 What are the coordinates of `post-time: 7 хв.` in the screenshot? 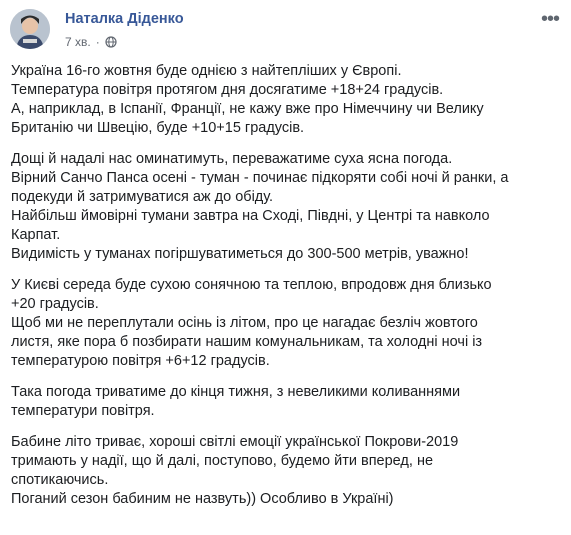 It's located at (78, 42).